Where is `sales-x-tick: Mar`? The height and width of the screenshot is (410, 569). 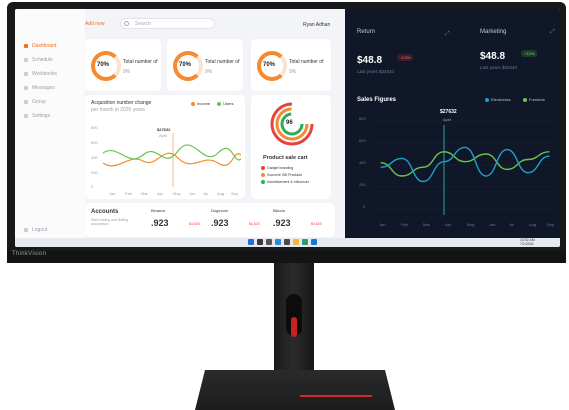
sales-x-tick: Mar is located at coordinates (426, 224).